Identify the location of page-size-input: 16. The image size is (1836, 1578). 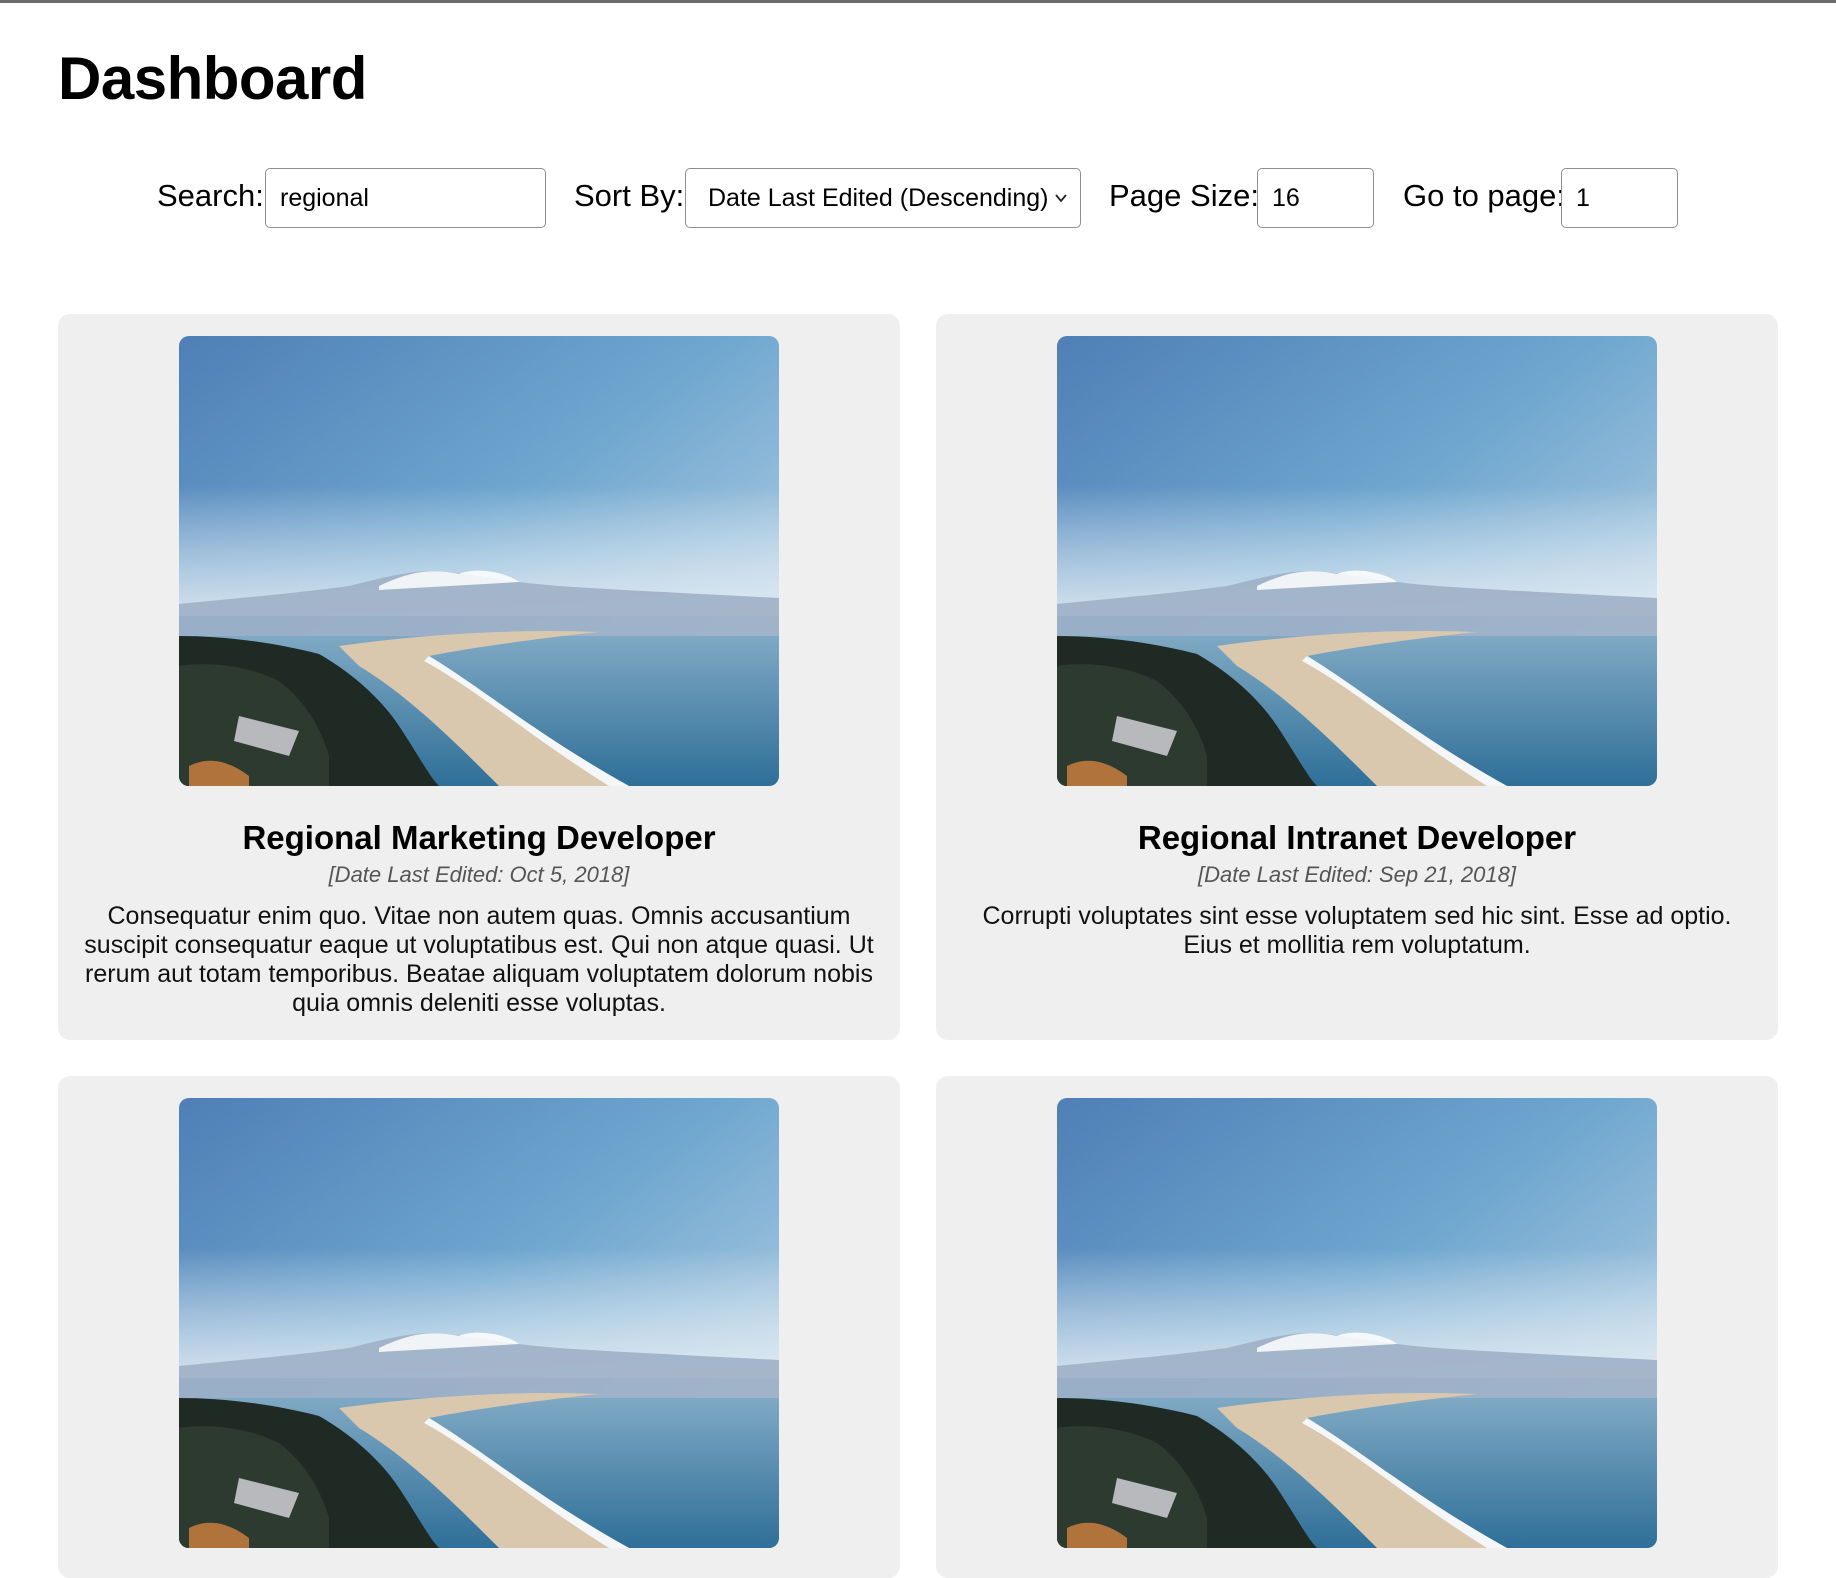
(1315, 198).